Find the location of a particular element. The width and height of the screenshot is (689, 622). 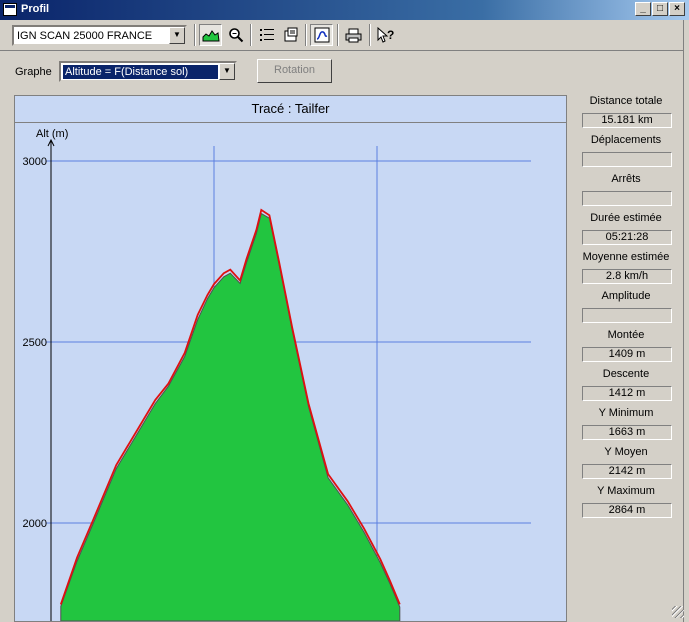

print-icon is located at coordinates (353, 35).